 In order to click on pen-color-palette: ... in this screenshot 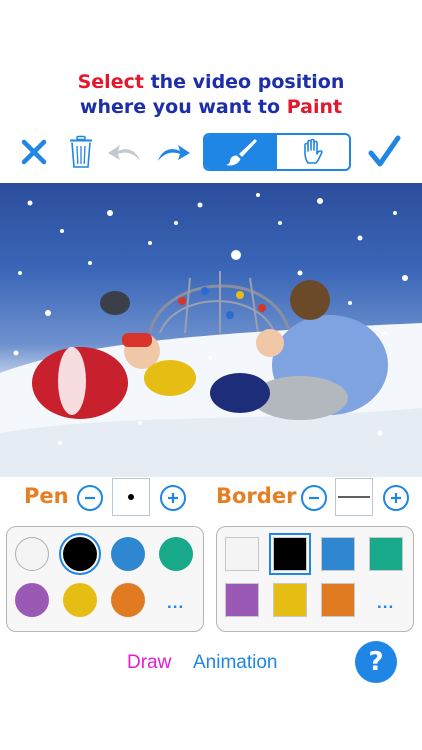, I will do `click(105, 579)`.